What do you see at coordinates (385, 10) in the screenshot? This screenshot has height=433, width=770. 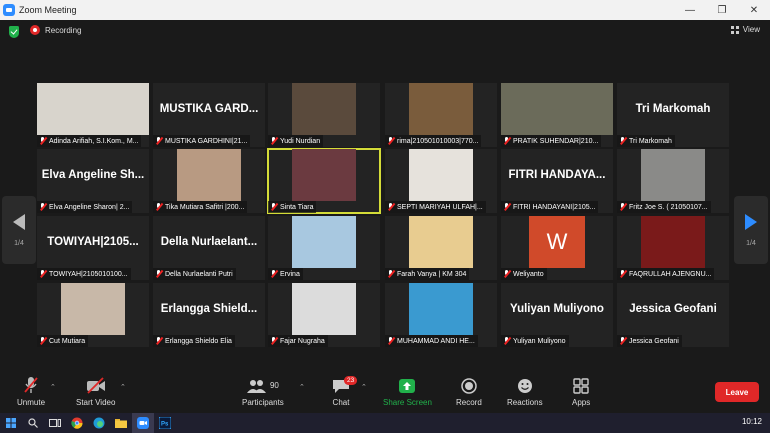 I see `title-bar: Zoom Meeting — ❐ ✕` at bounding box center [385, 10].